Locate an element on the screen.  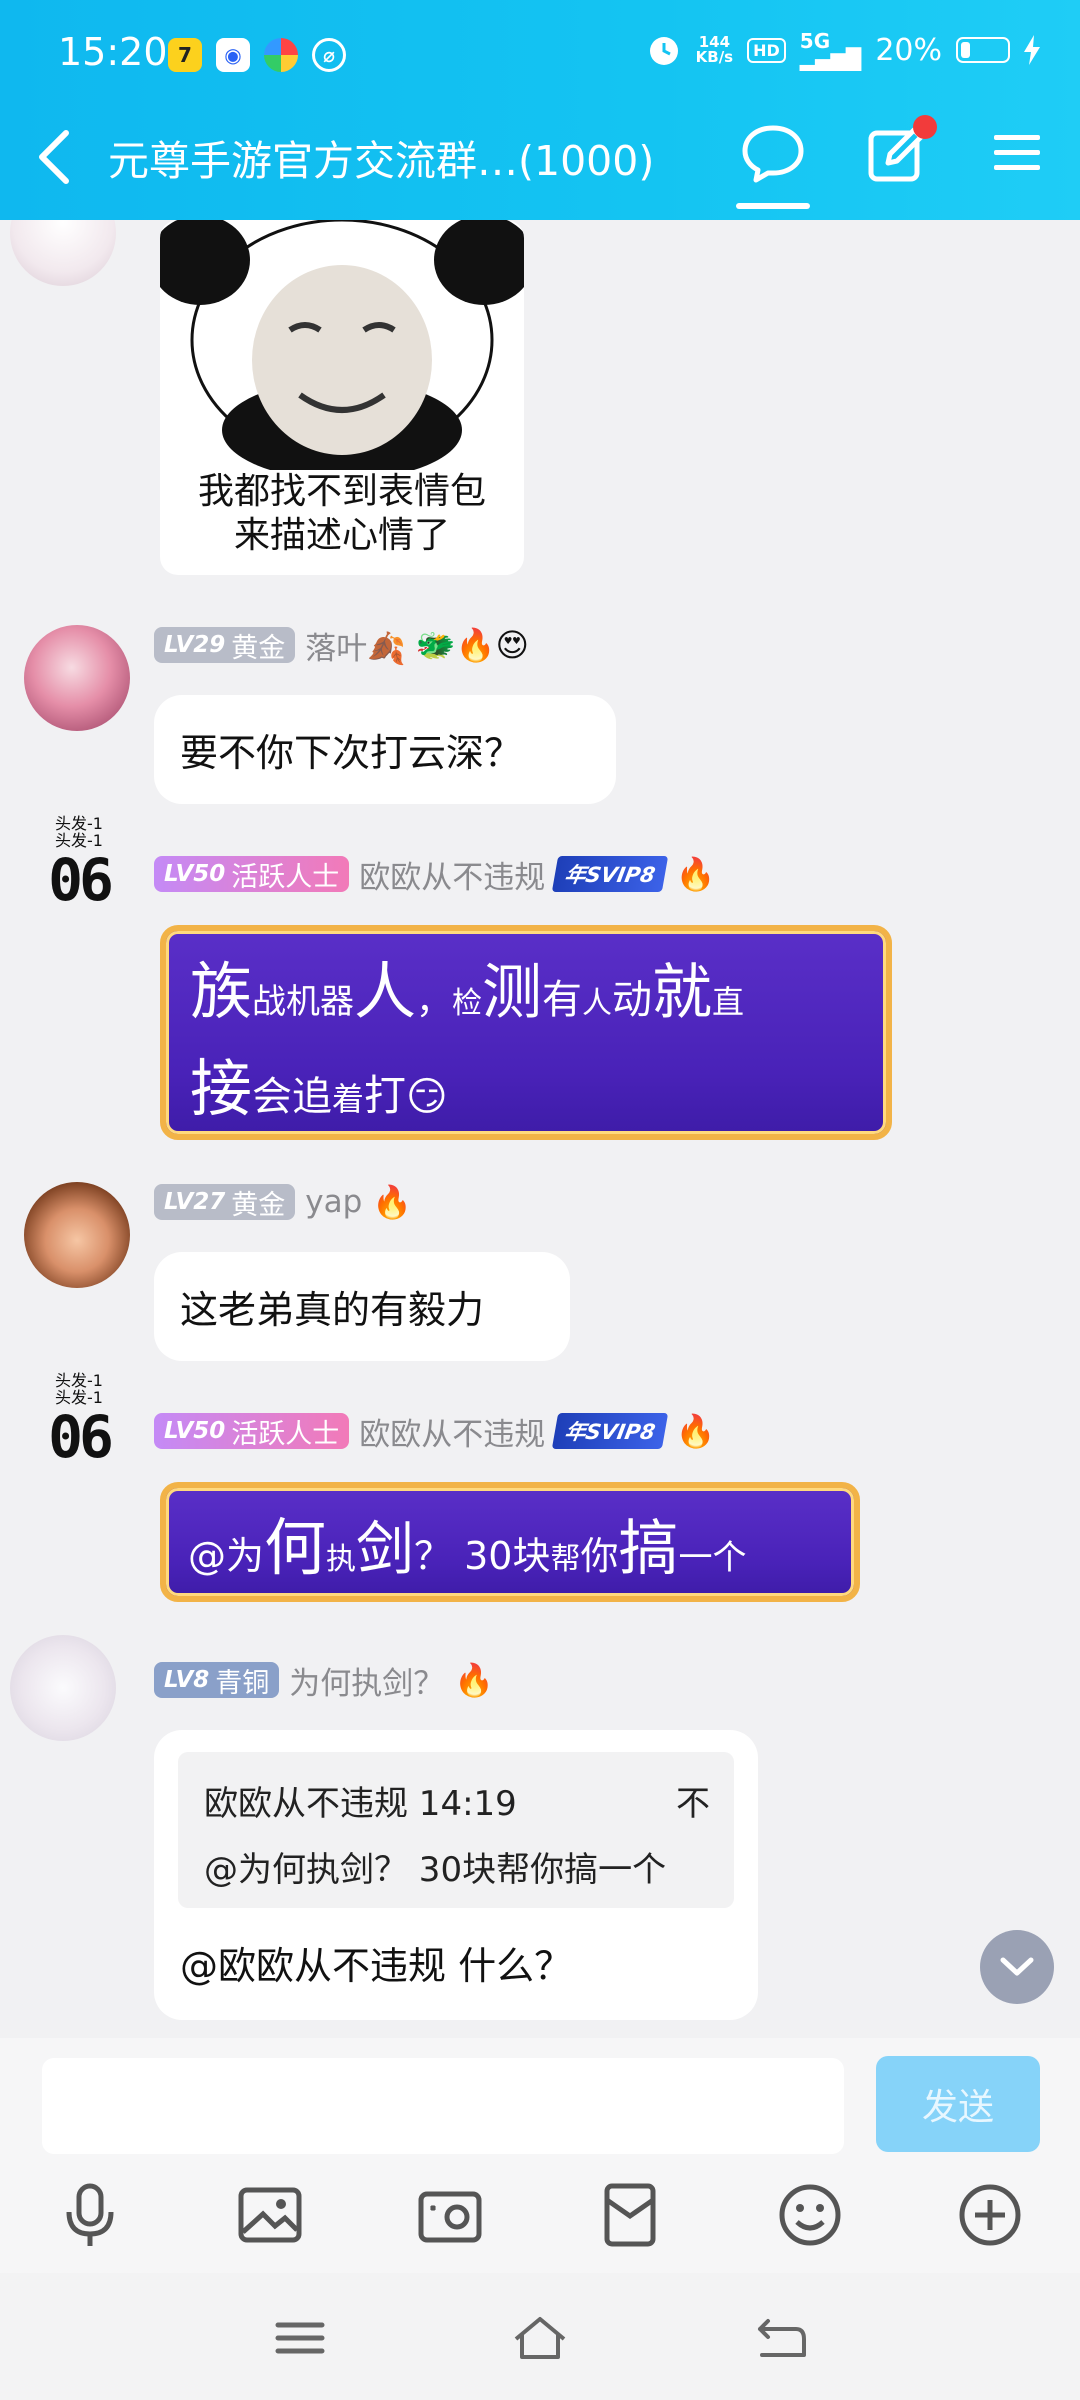
hd-badge: HD is located at coordinates (766, 50).